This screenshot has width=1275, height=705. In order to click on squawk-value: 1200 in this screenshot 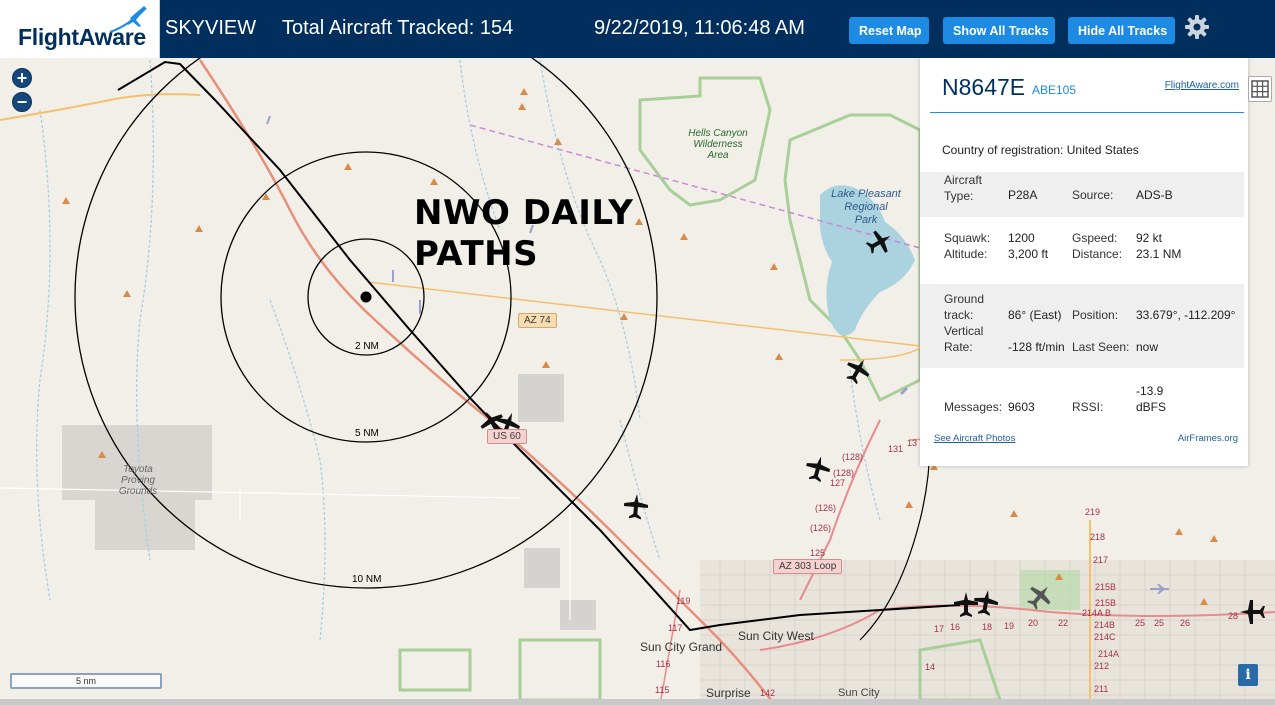, I will do `click(1021, 238)`.